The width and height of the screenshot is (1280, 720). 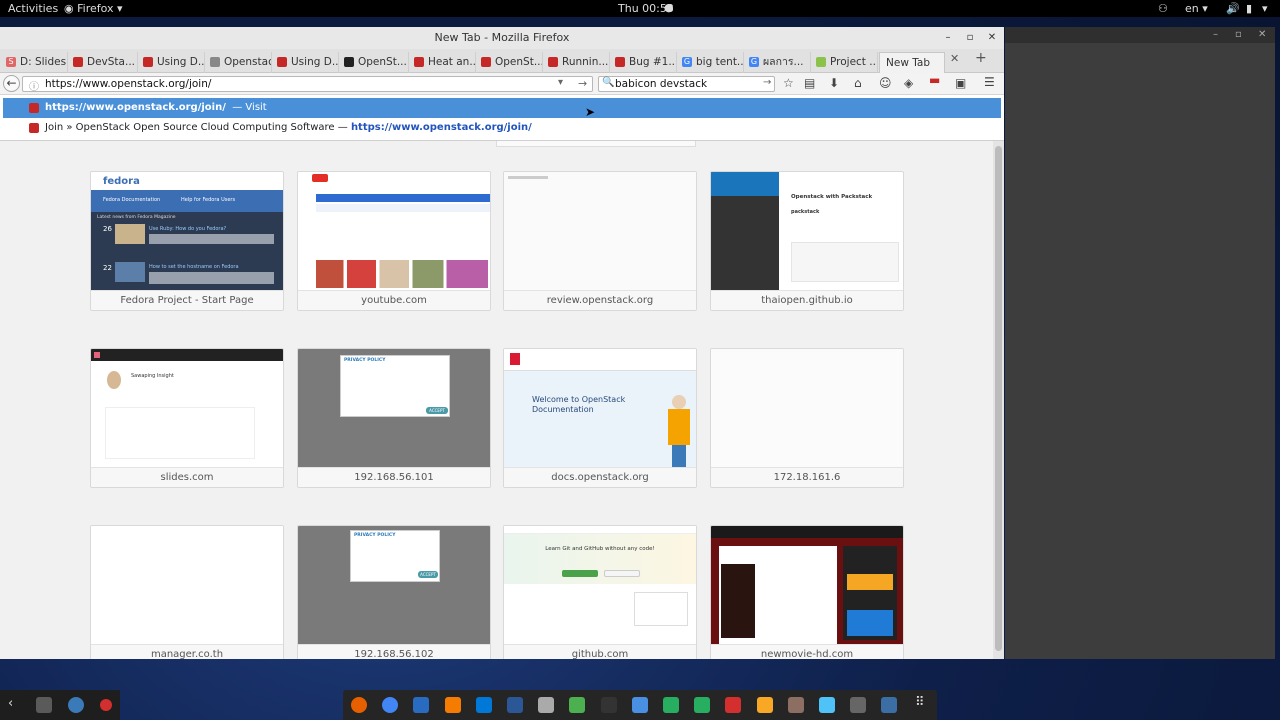 I want to click on top-site-tile: 172.18.161.6, so click(x=807, y=418).